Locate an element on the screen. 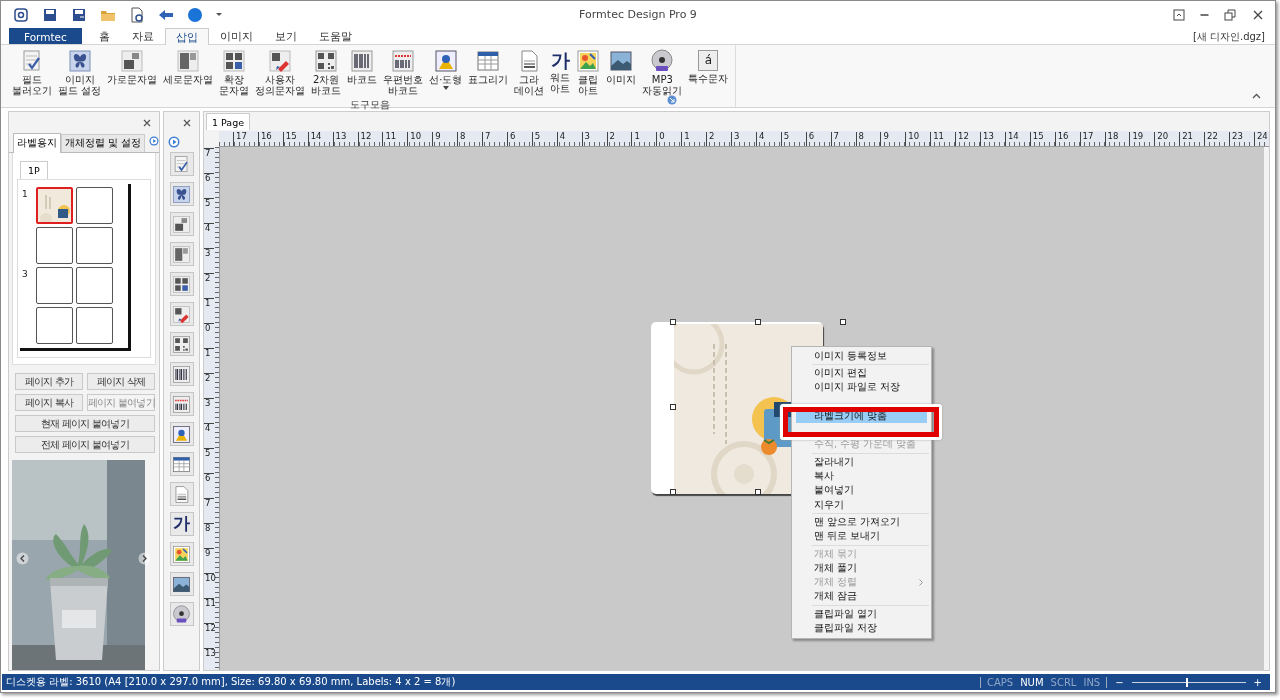  ruler-number: 16 is located at coordinates (264, 139).